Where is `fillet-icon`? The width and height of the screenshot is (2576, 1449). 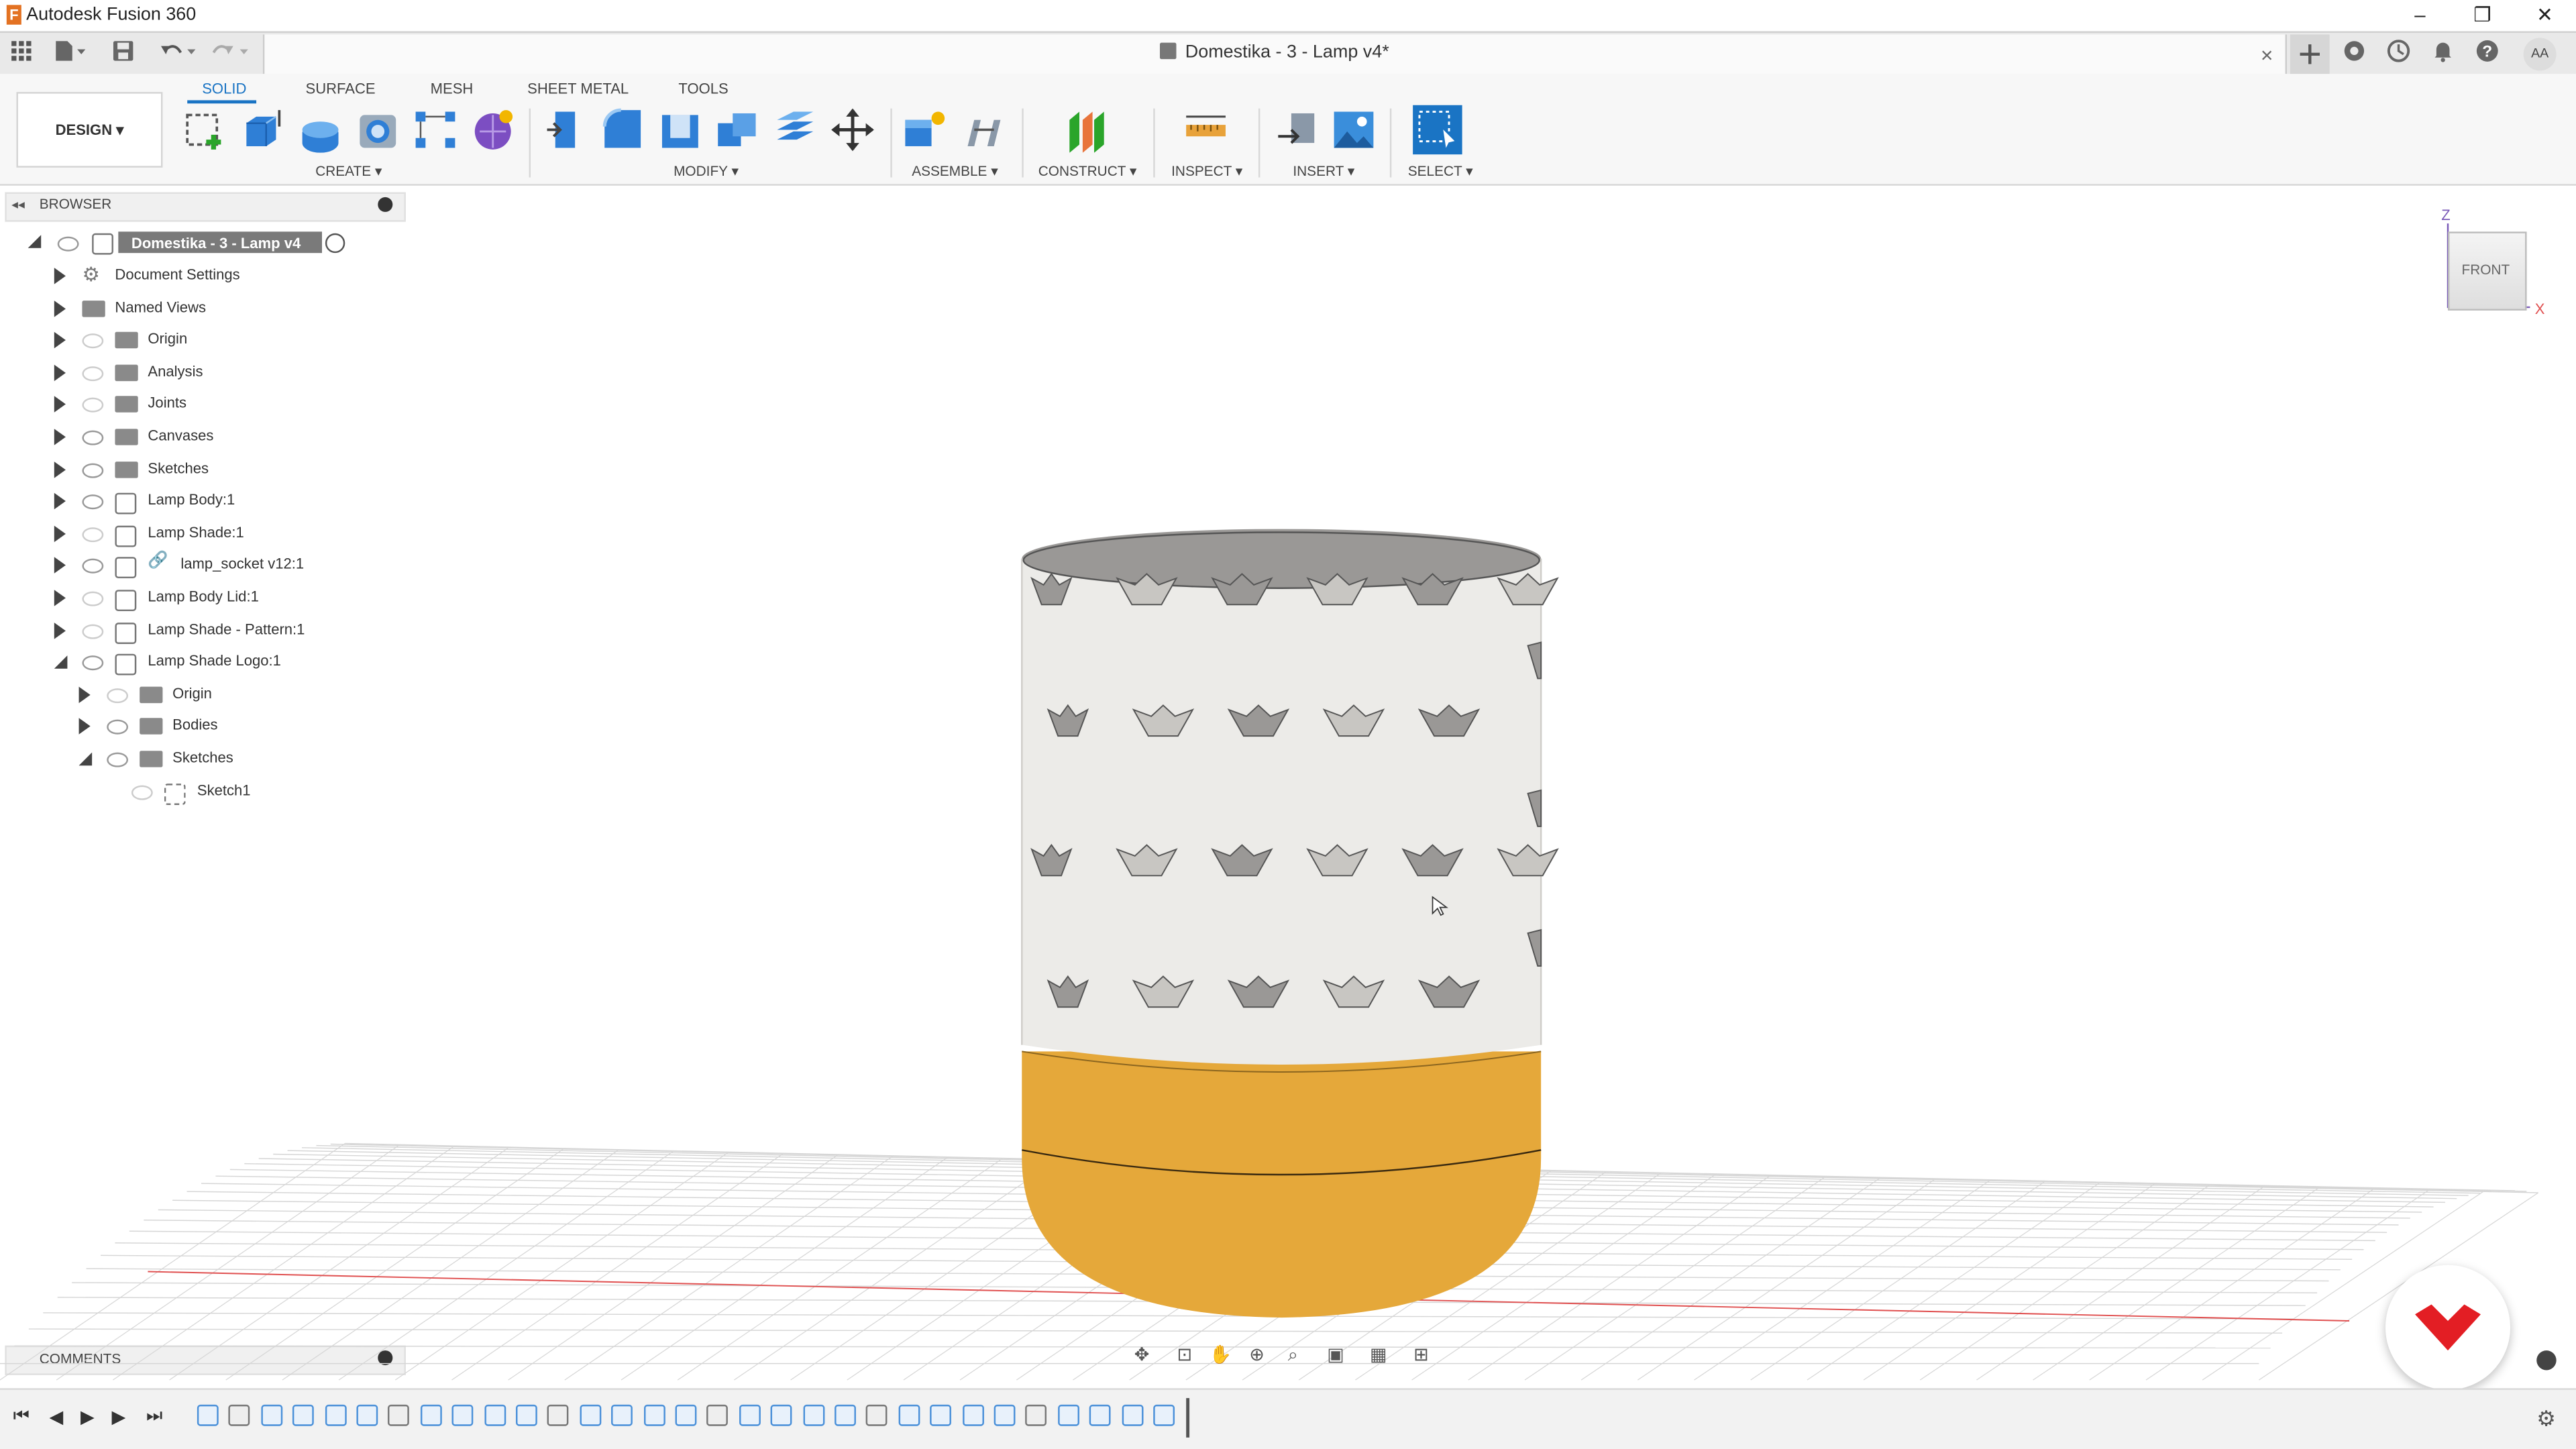 fillet-icon is located at coordinates (623, 130).